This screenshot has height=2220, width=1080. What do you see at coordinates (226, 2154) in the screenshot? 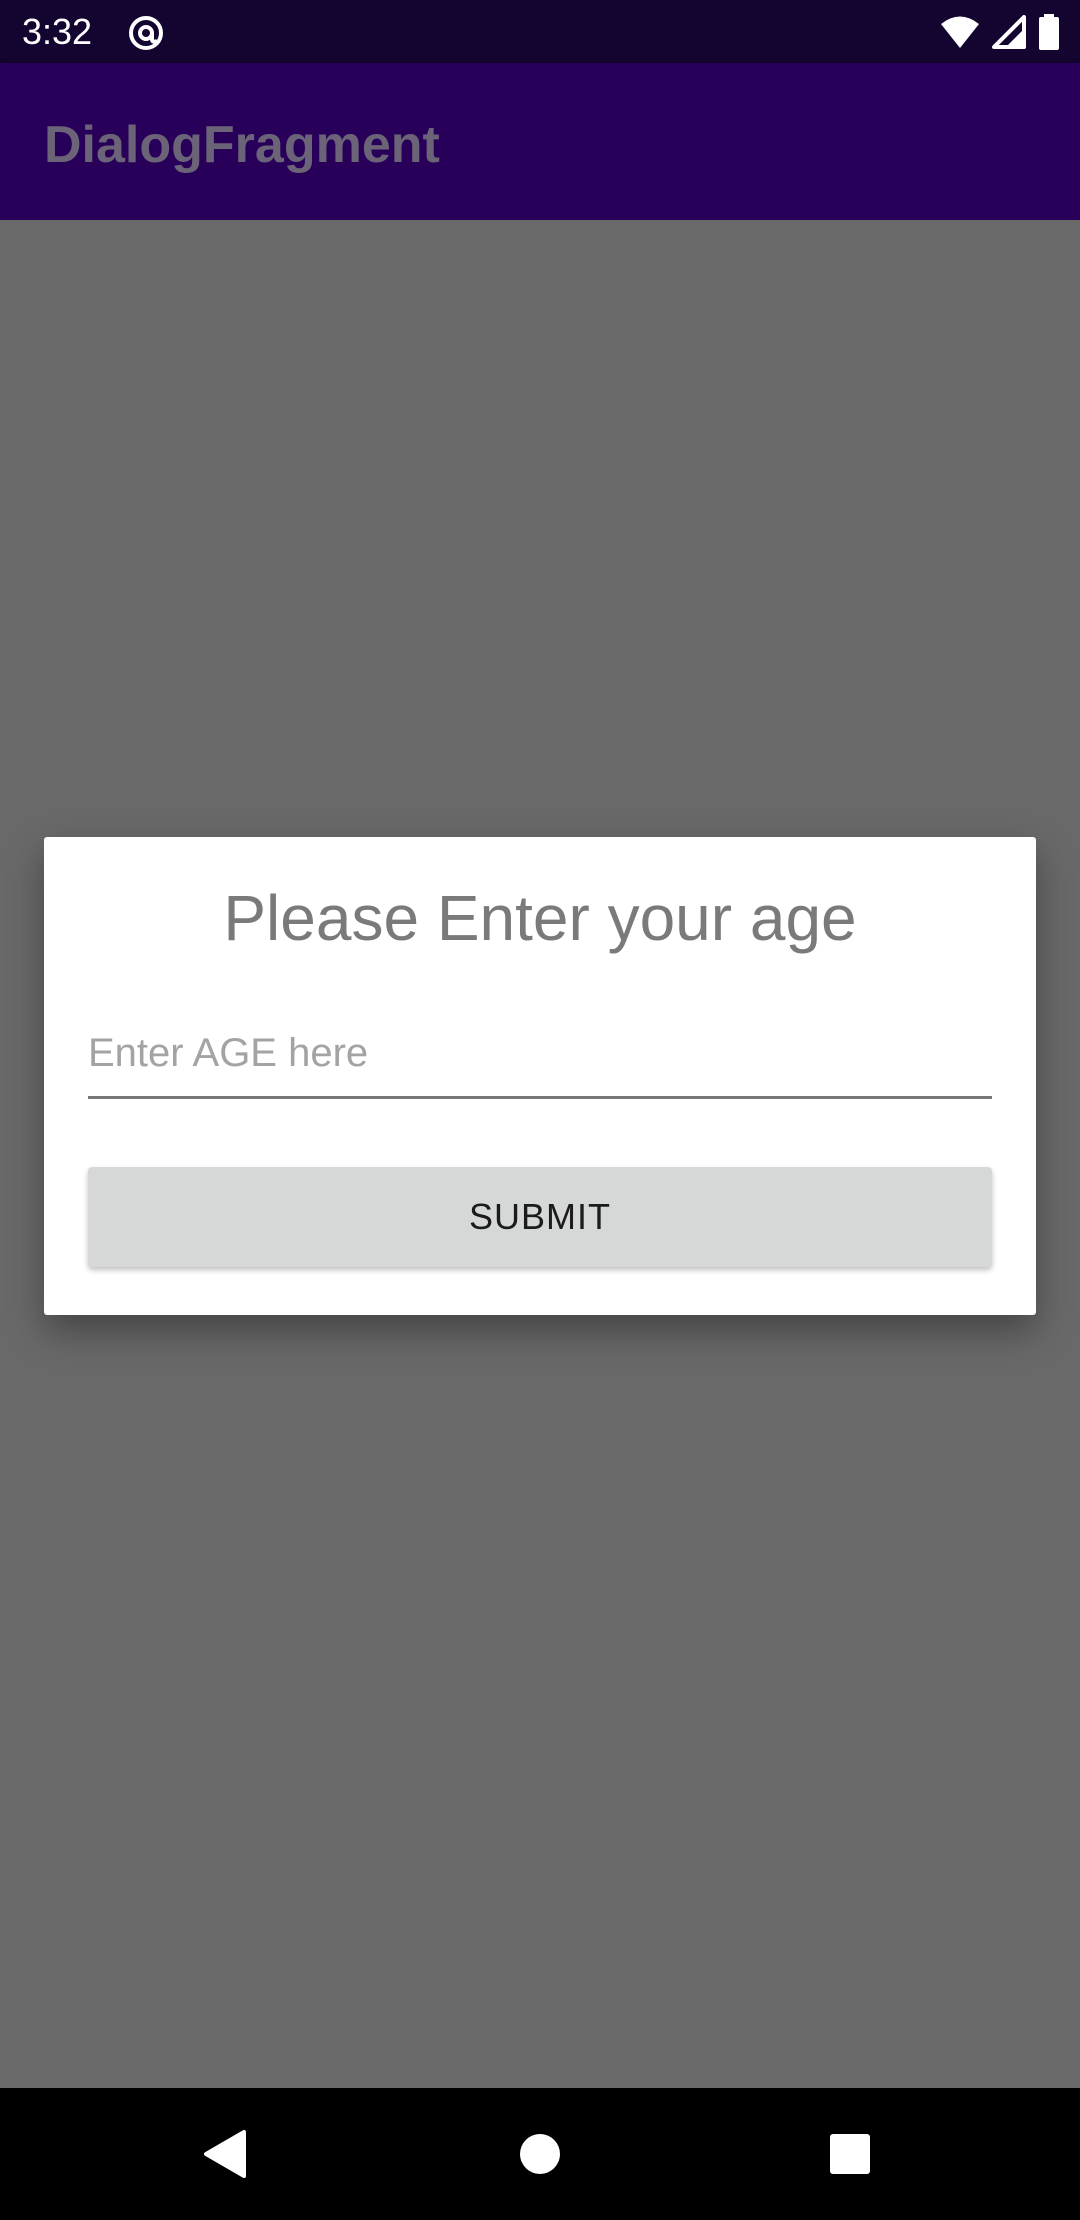
I see `back-icon` at bounding box center [226, 2154].